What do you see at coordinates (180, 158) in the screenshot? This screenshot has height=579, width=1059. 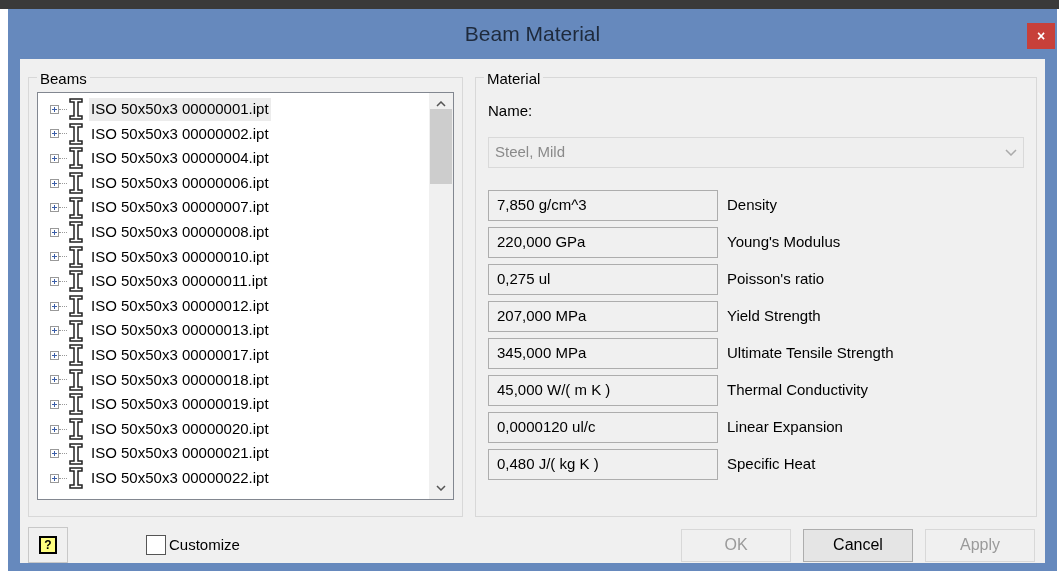 I see `tree-item: ISO 50x50x3 00000004.ipt` at bounding box center [180, 158].